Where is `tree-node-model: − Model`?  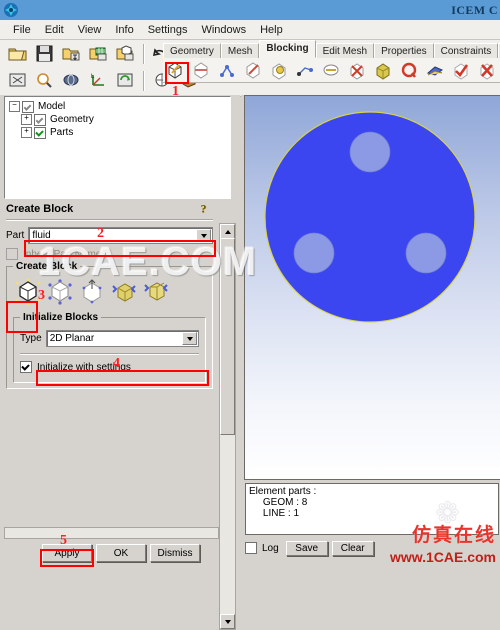 tree-node-model: − Model is located at coordinates (119, 106).